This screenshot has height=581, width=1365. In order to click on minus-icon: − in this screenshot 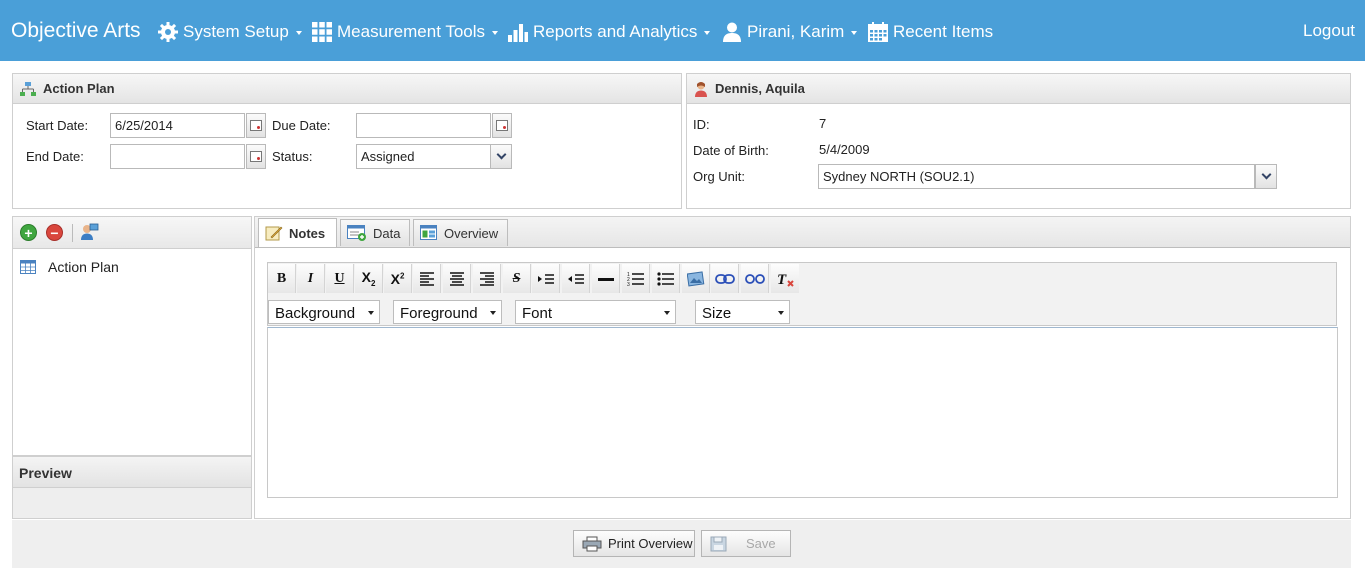, I will do `click(54, 232)`.